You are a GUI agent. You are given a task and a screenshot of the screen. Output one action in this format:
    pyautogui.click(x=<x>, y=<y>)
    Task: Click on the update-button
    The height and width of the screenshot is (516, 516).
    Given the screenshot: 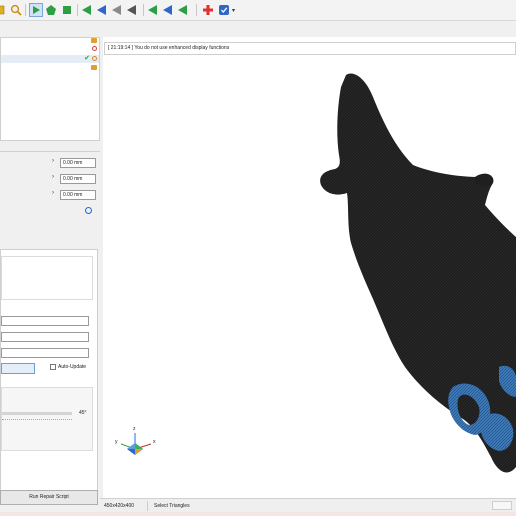 What is the action you would take?
    pyautogui.click(x=18, y=368)
    